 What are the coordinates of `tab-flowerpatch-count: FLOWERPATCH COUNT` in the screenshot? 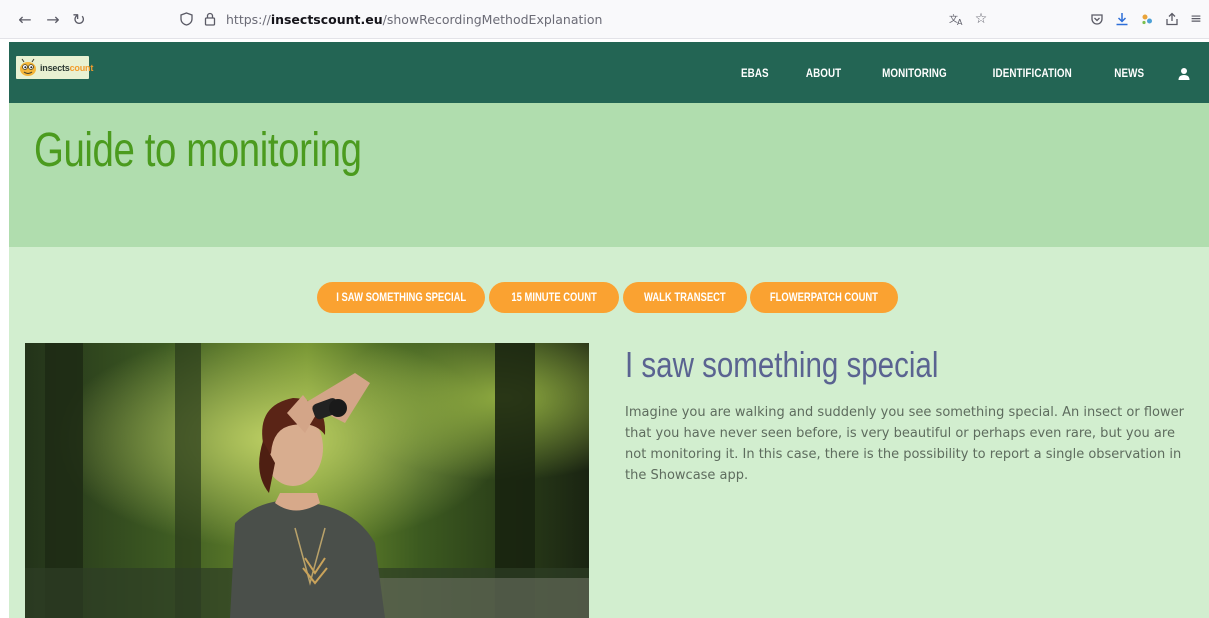 It's located at (824, 297).